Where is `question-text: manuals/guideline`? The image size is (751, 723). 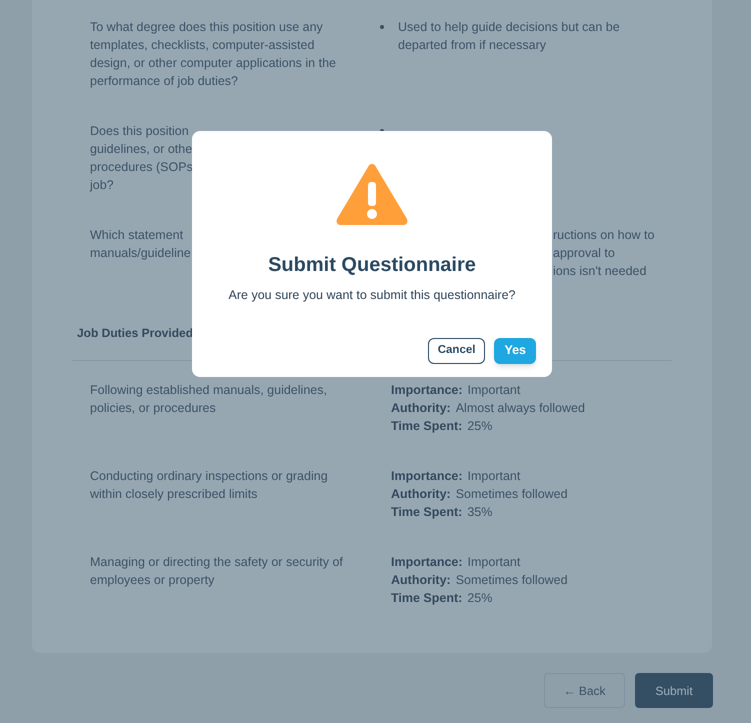 question-text: manuals/guideline is located at coordinates (140, 253).